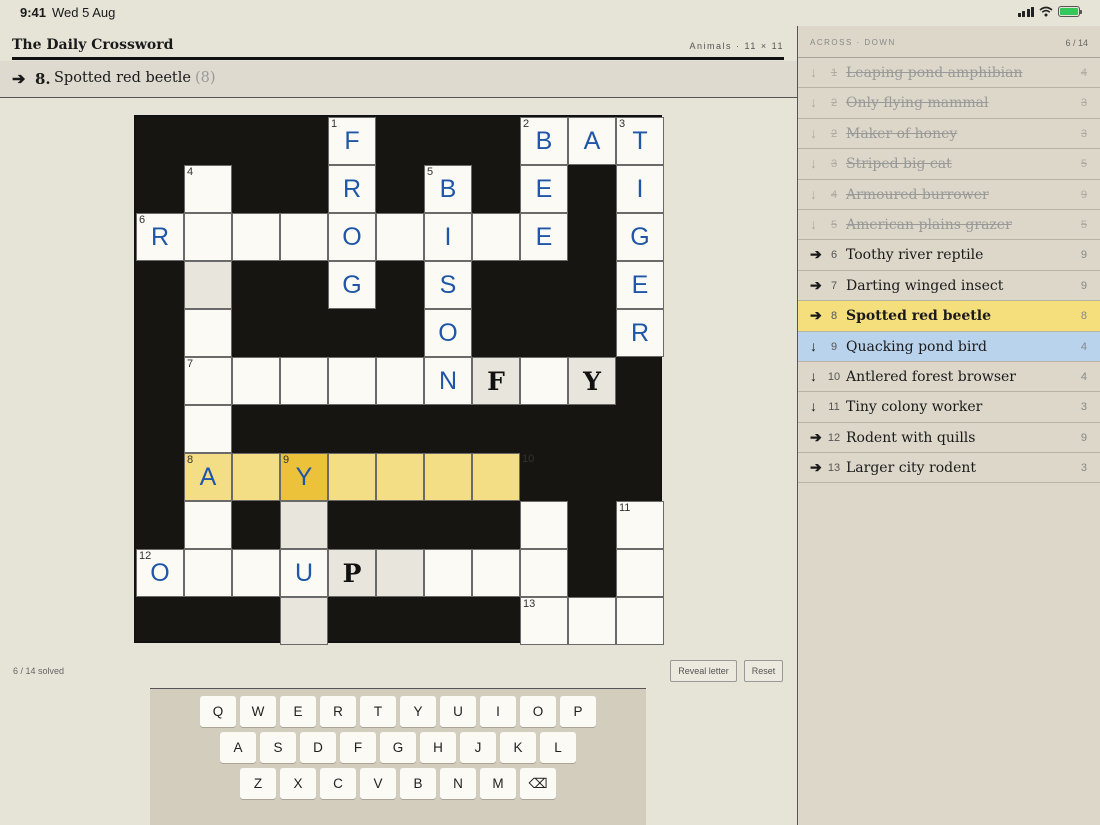  Describe the element at coordinates (398, 747) in the screenshot. I see `key-g: G` at that location.